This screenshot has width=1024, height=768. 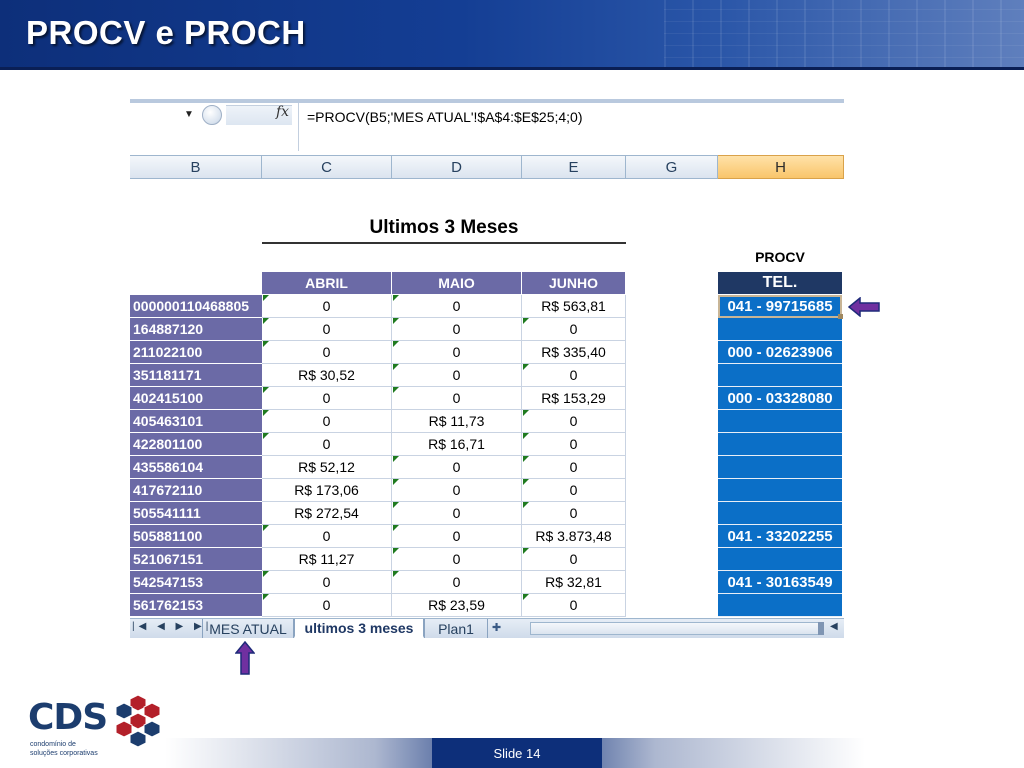 I want to click on row-key-cell: 417672110, so click(x=196, y=490).